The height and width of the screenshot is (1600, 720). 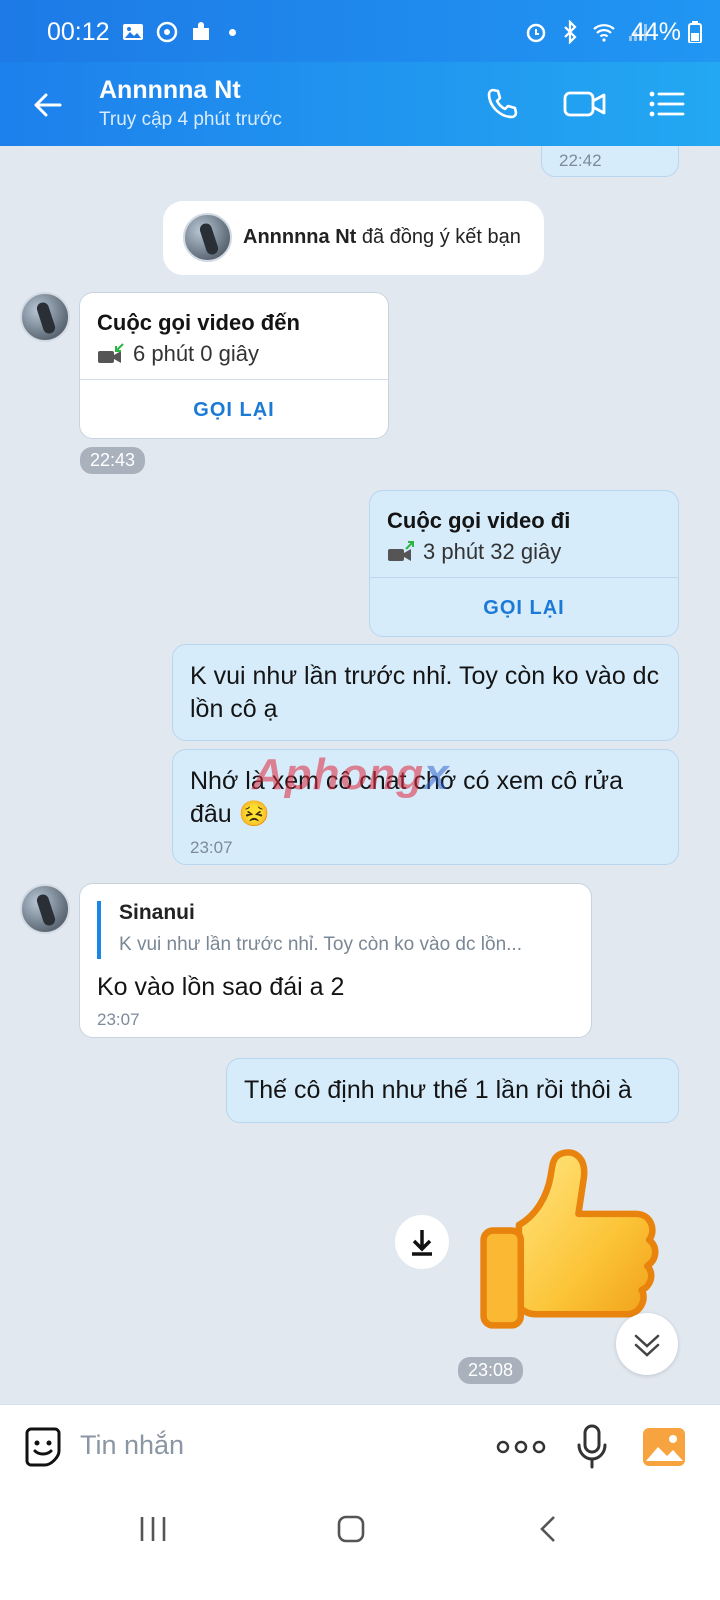 What do you see at coordinates (491, 1370) in the screenshot?
I see `message-time-pill: 23:08` at bounding box center [491, 1370].